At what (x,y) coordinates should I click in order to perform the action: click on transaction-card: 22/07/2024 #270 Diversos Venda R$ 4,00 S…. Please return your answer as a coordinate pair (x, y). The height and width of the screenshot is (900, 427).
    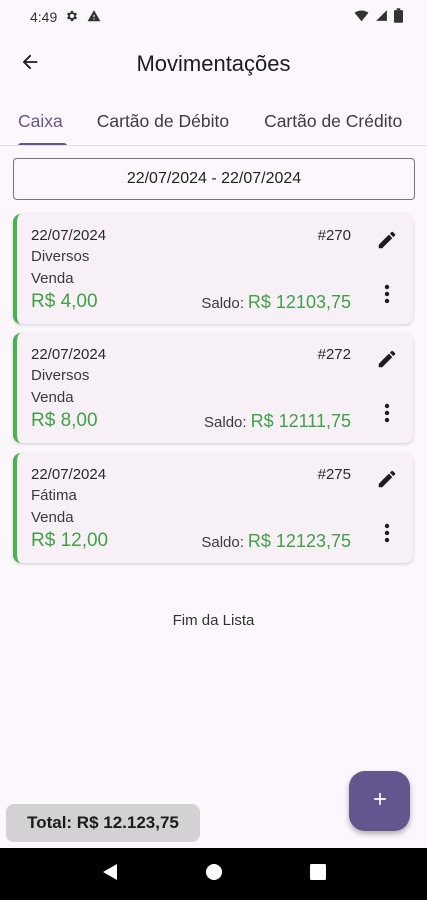
    Looking at the image, I should click on (213, 269).